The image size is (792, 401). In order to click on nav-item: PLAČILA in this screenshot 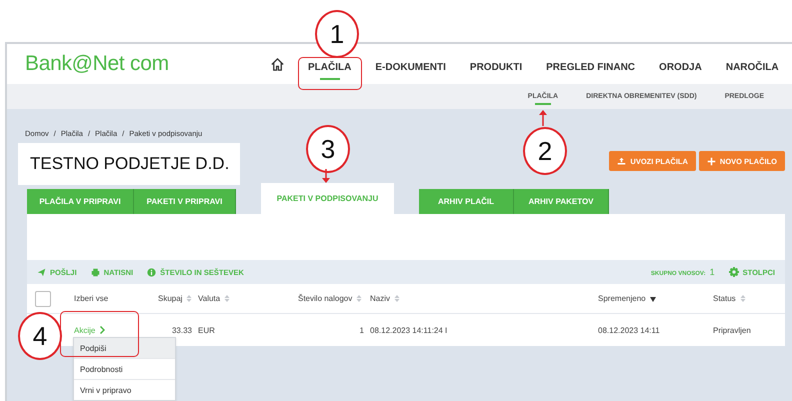, I will do `click(330, 71)`.